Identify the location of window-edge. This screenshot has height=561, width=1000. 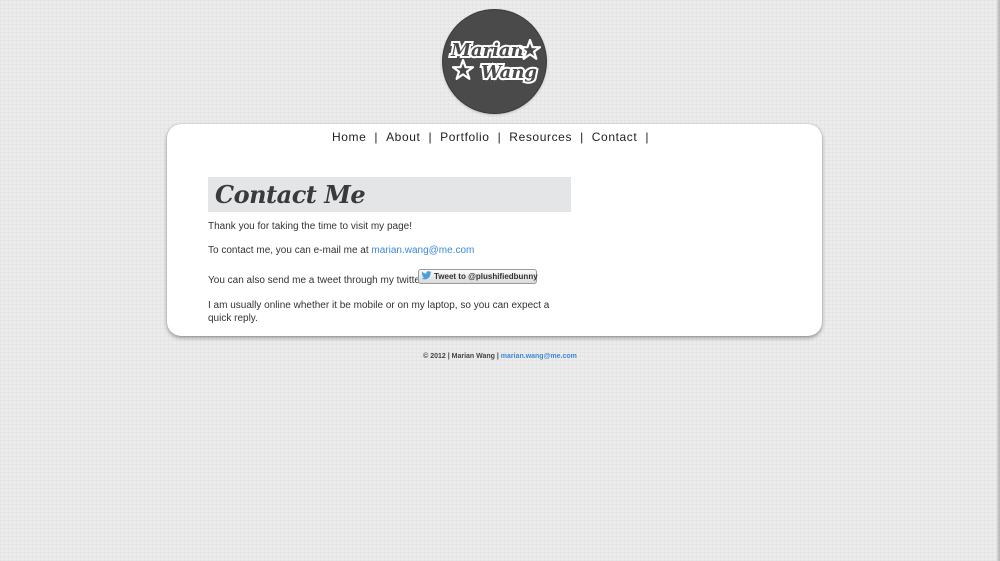
(998, 280).